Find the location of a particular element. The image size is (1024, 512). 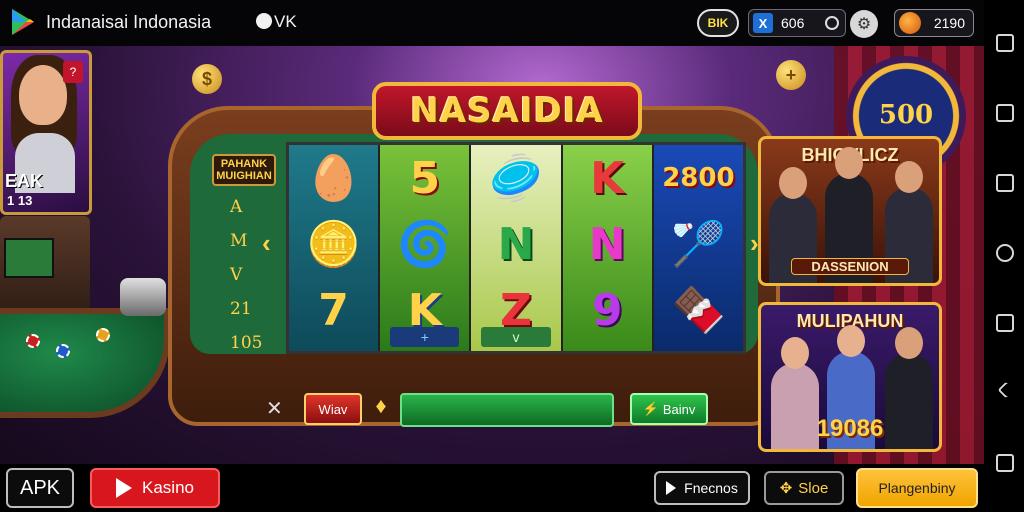

reel-footer-label: + is located at coordinates (424, 337).